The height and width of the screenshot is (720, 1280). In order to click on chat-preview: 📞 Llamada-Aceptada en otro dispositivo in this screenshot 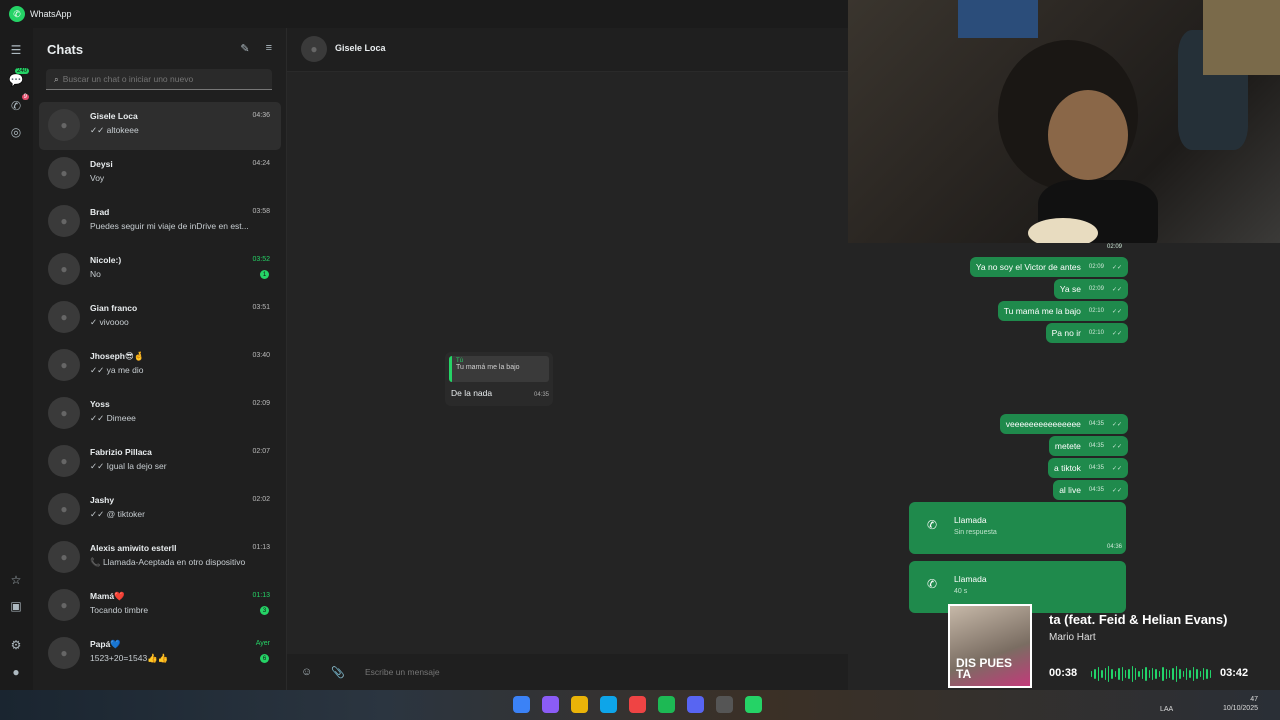, I will do `click(168, 562)`.